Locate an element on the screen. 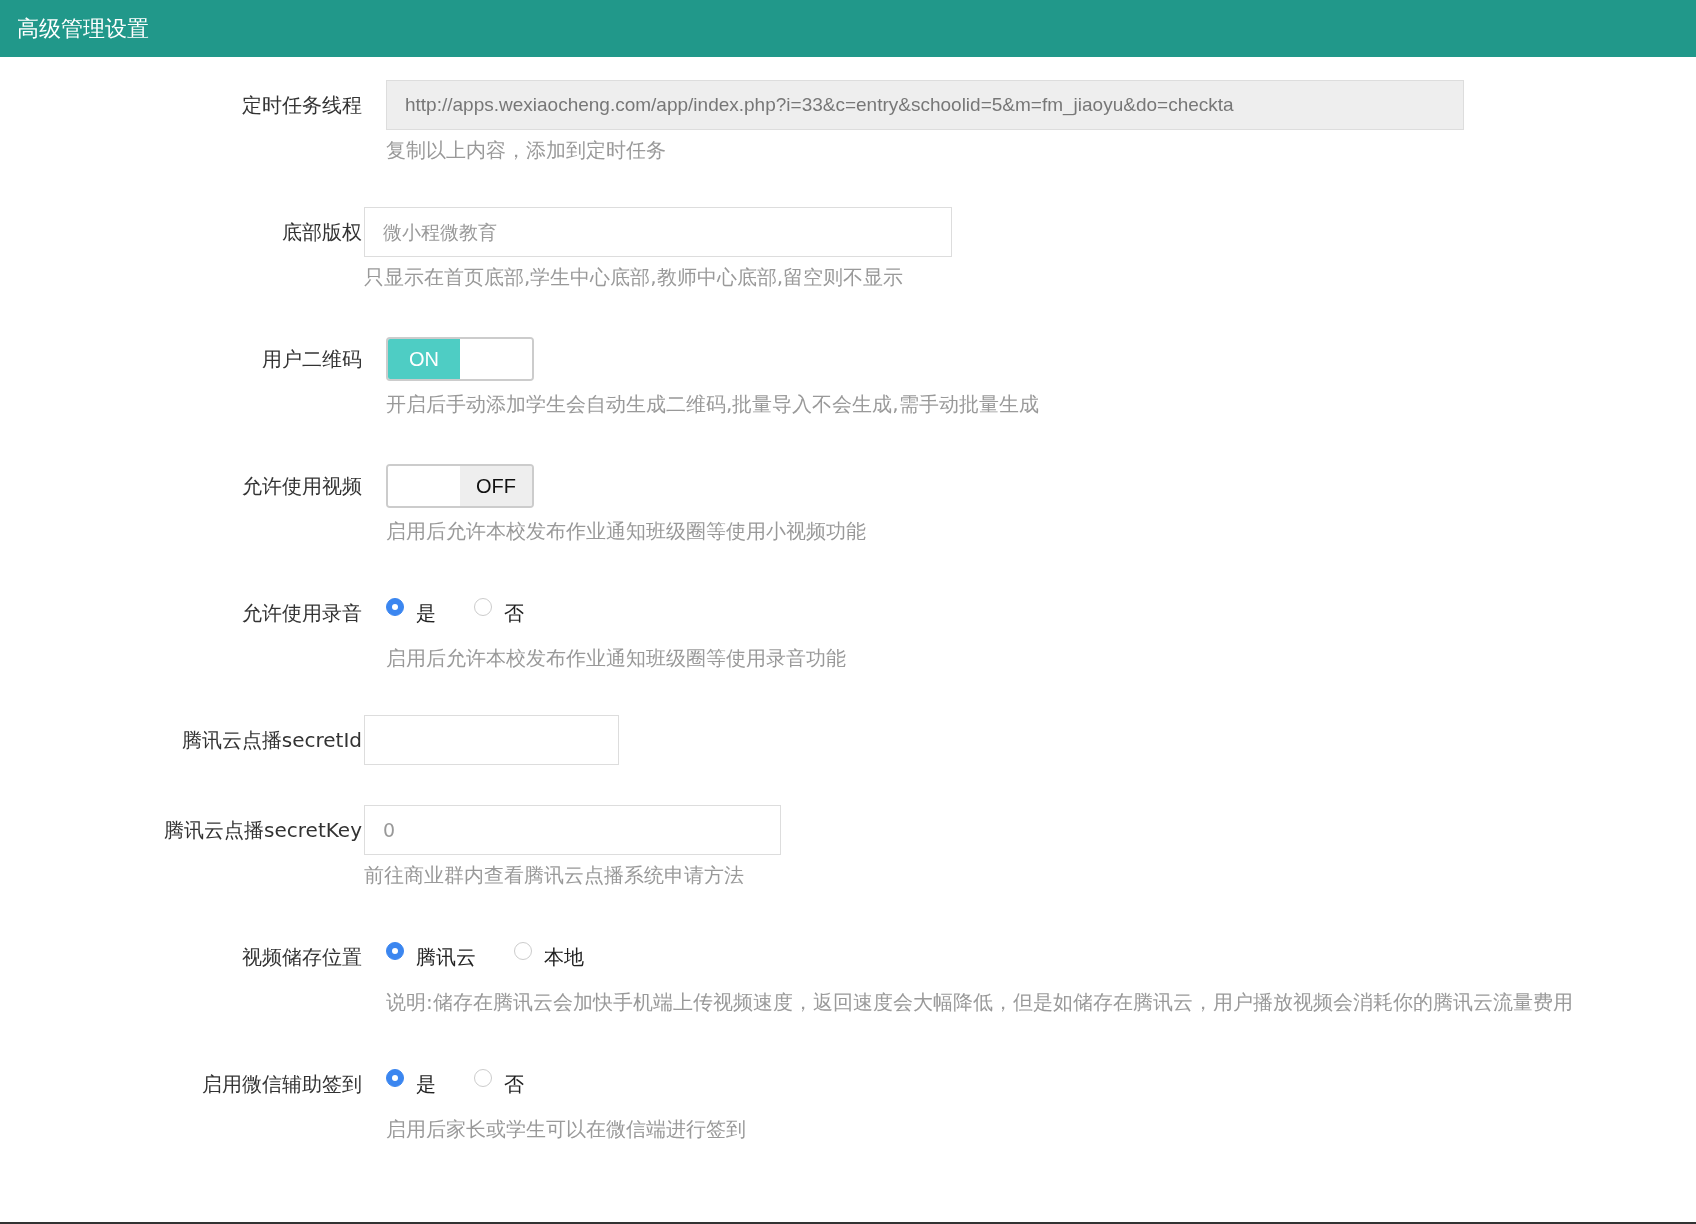 The height and width of the screenshot is (1224, 1696). page-title: 高级管理设置 is located at coordinates (83, 28).